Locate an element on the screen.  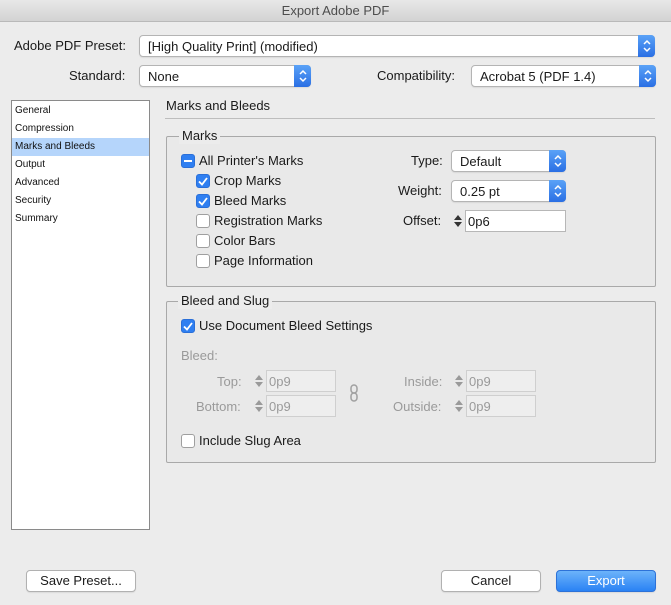
chain-link-icon is located at coordinates (354, 393).